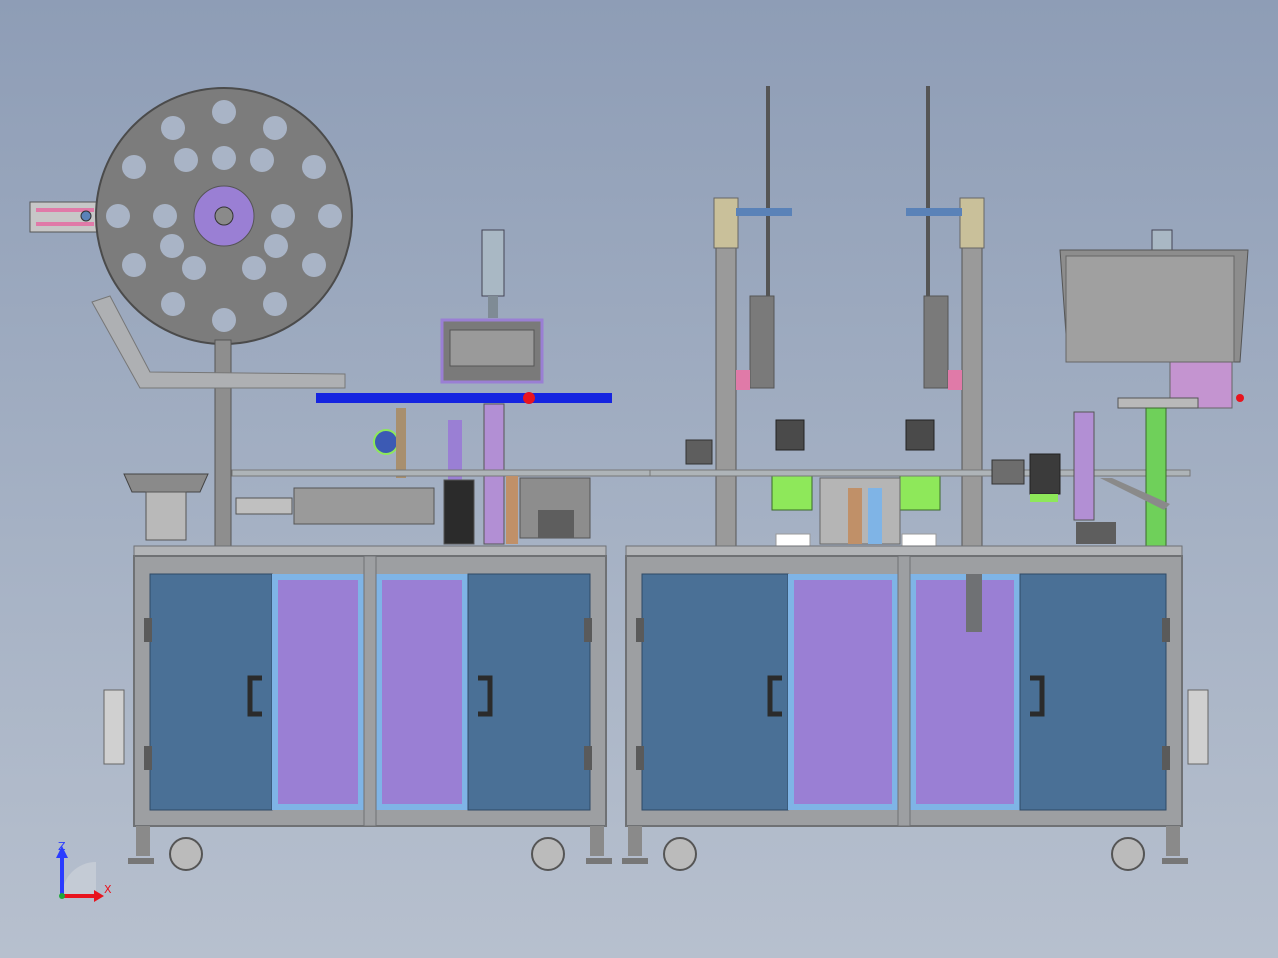 This screenshot has height=958, width=1278. I want to click on motor-block, so click(264, 506).